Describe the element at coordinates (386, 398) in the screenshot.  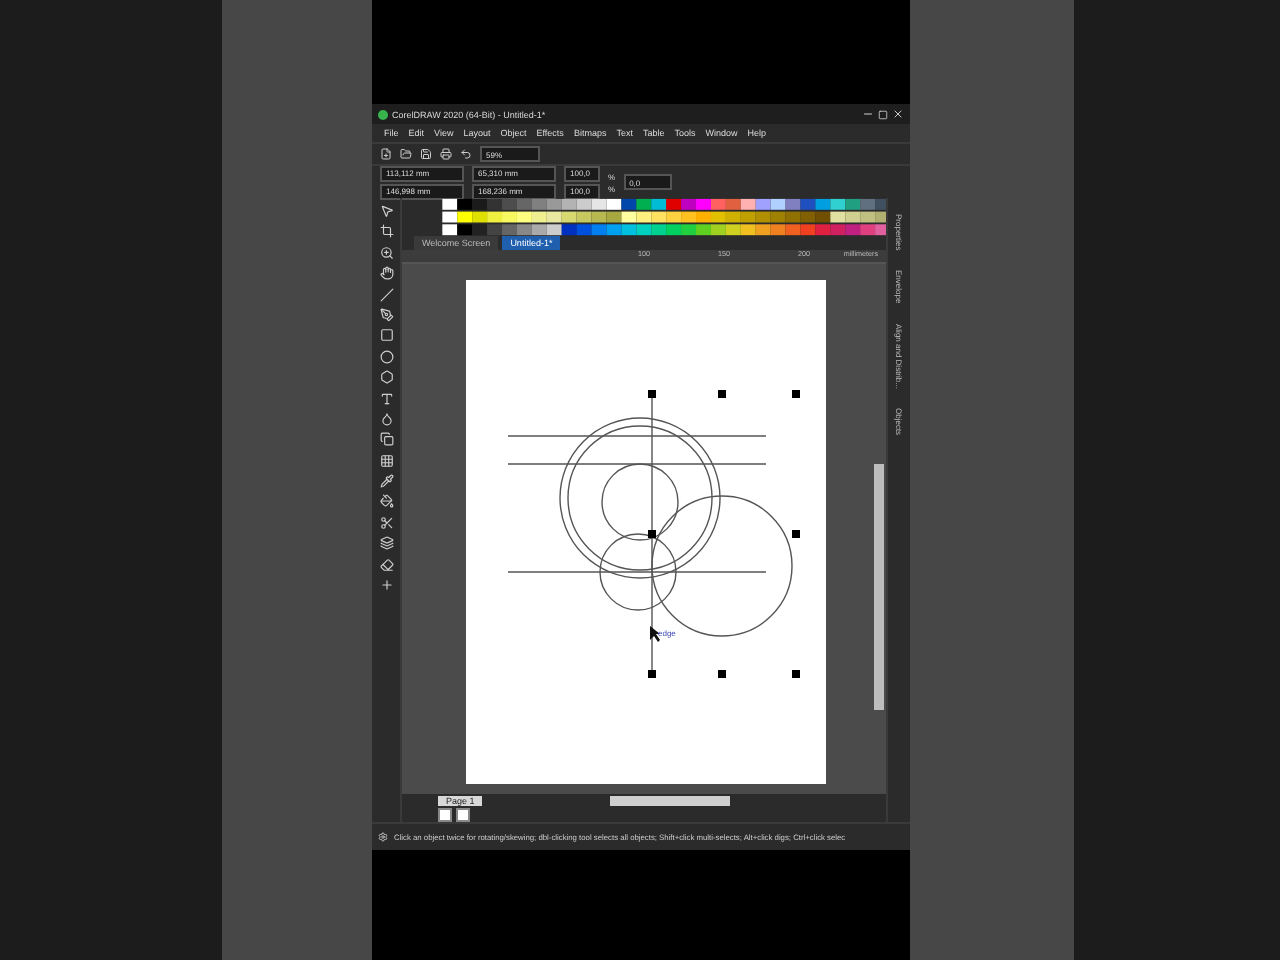
I see `text-icon` at that location.